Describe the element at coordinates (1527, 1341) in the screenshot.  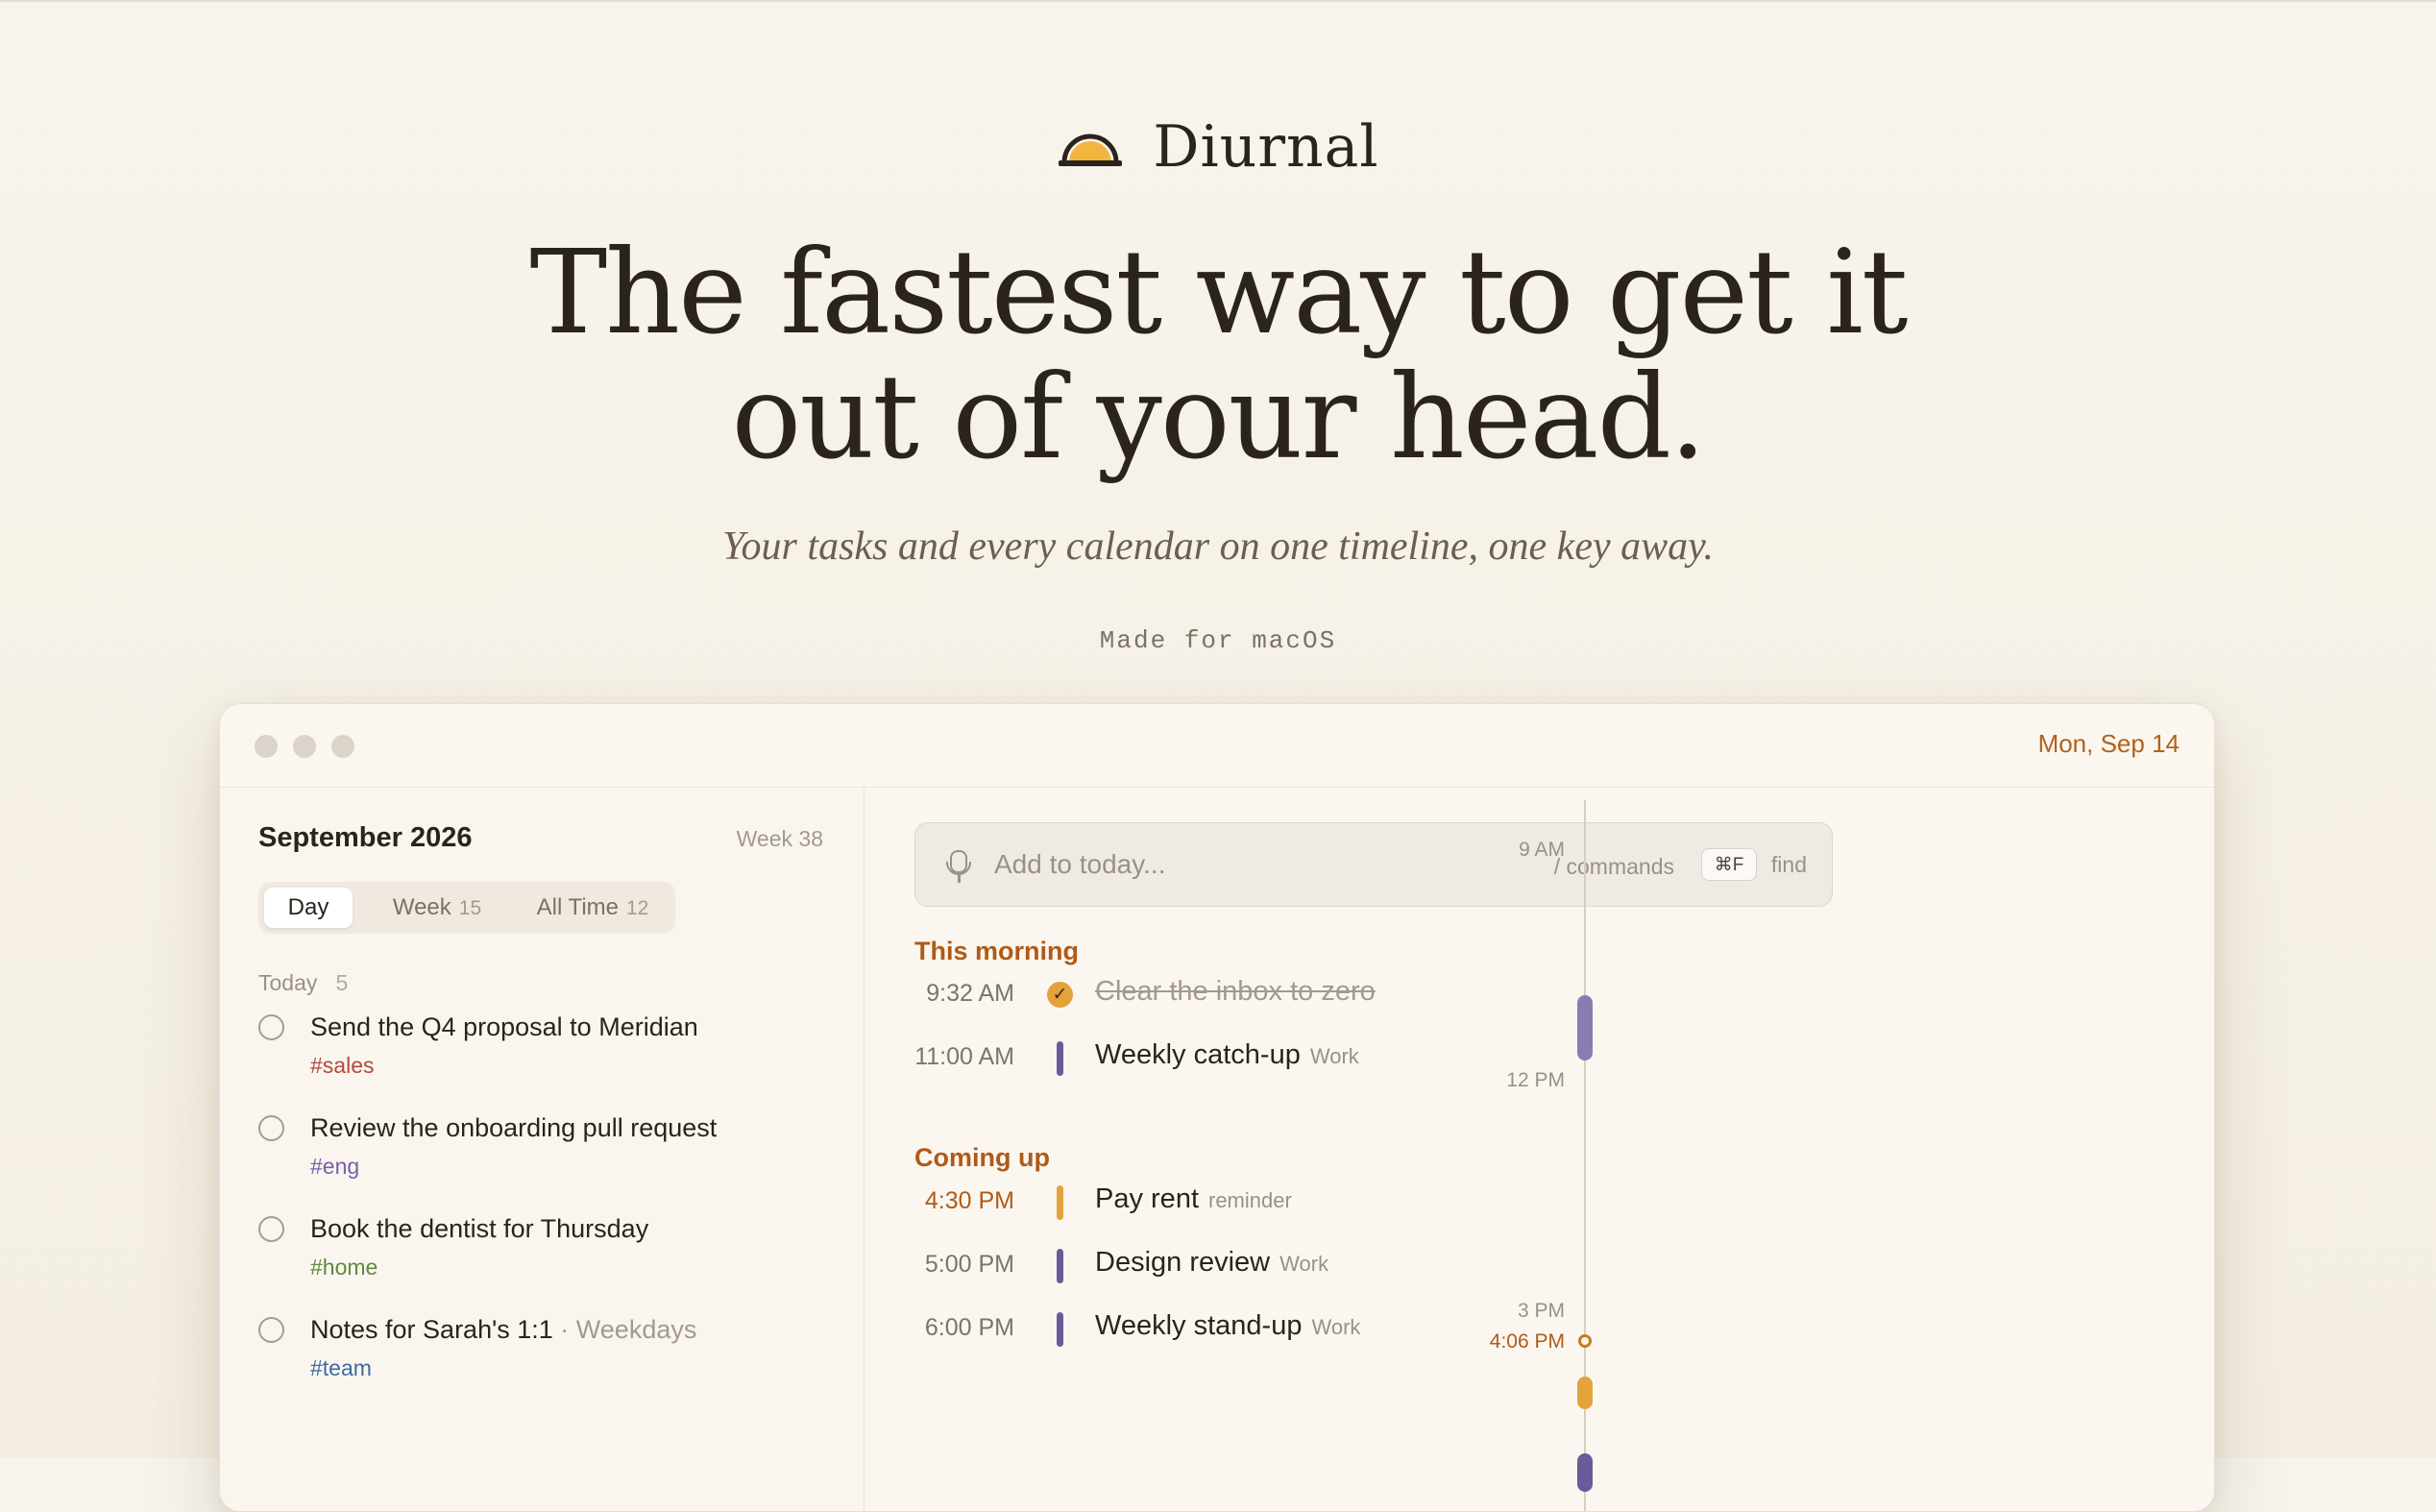
I see `current-time-label: 4:06 PM` at that location.